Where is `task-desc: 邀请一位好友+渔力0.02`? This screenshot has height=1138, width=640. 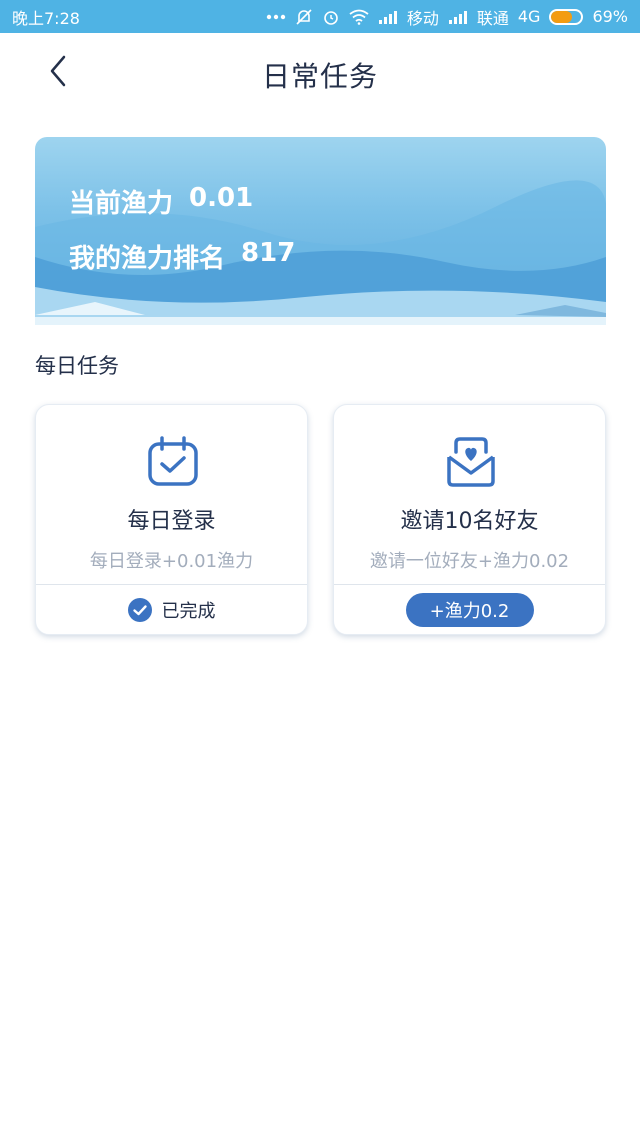
task-desc: 邀请一位好友+渔力0.02 is located at coordinates (469, 561).